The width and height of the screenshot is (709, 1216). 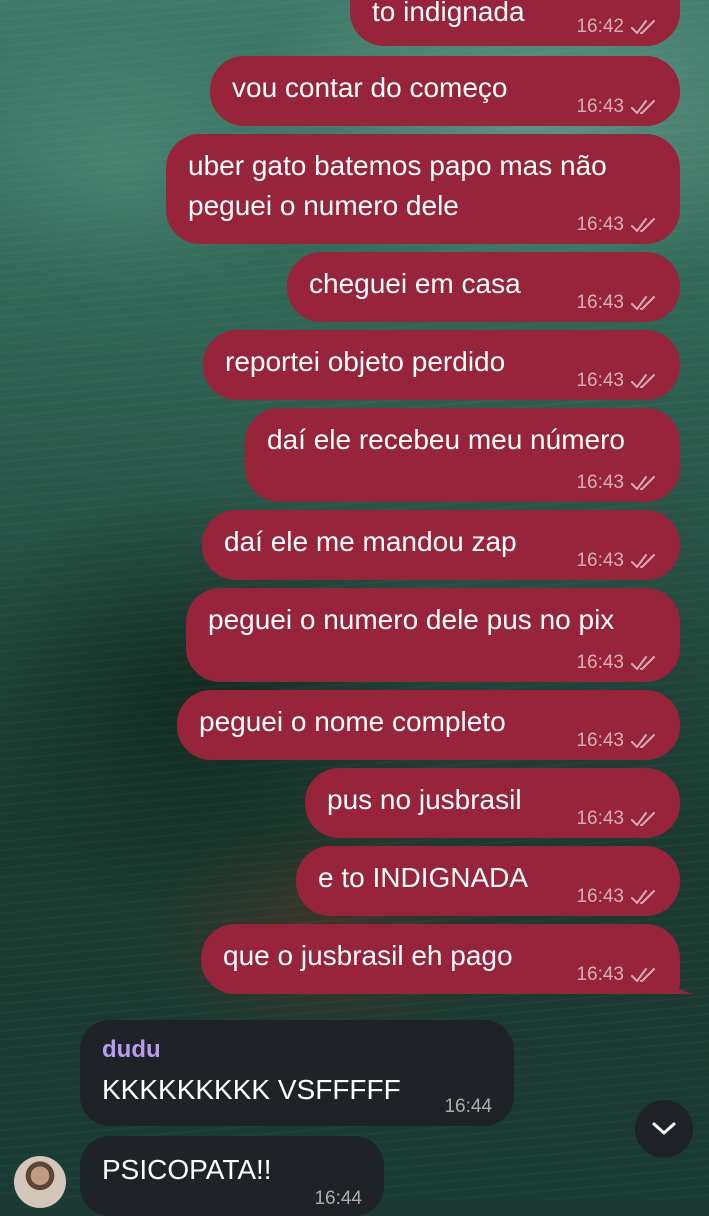 I want to click on chevron-down-icon, so click(x=664, y=1128).